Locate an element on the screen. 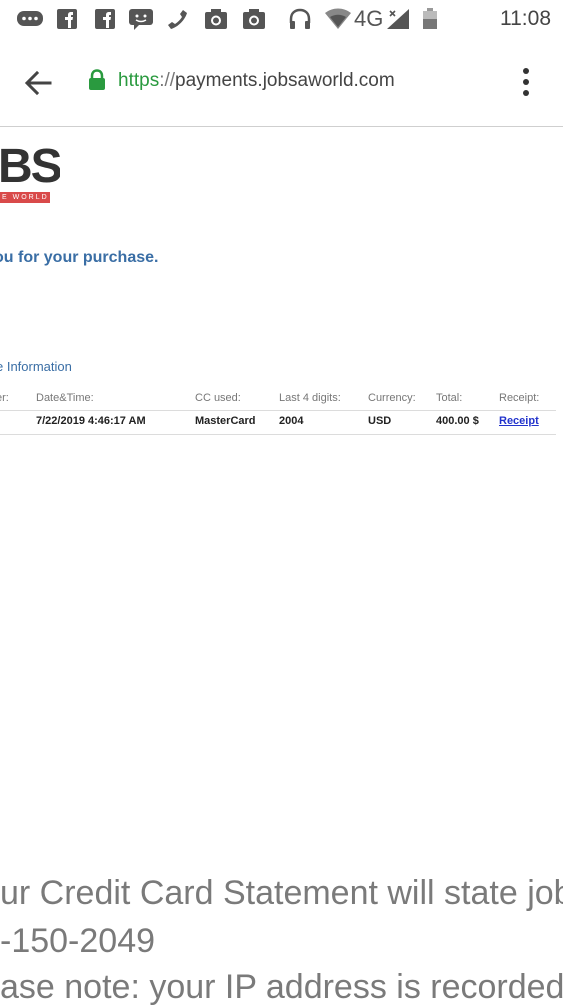 The height and width of the screenshot is (1007, 563). chat-icon is located at coordinates (141, 19).